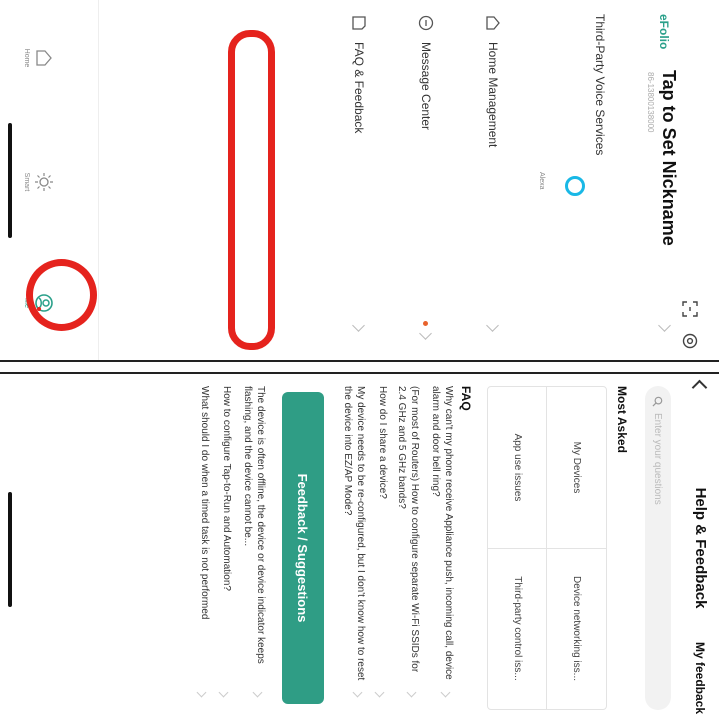  What do you see at coordinates (664, 32) in the screenshot?
I see `brand-logo: eFolio` at bounding box center [664, 32].